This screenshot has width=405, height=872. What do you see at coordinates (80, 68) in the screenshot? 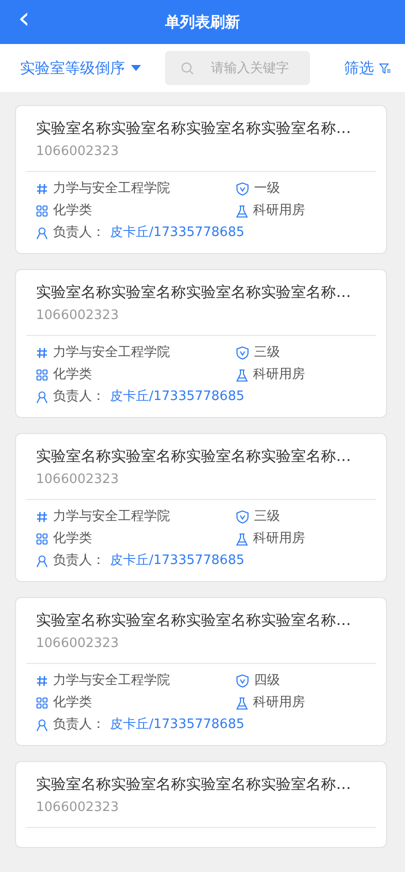
I see `sort-dropdown: 实验室等级倒序` at bounding box center [80, 68].